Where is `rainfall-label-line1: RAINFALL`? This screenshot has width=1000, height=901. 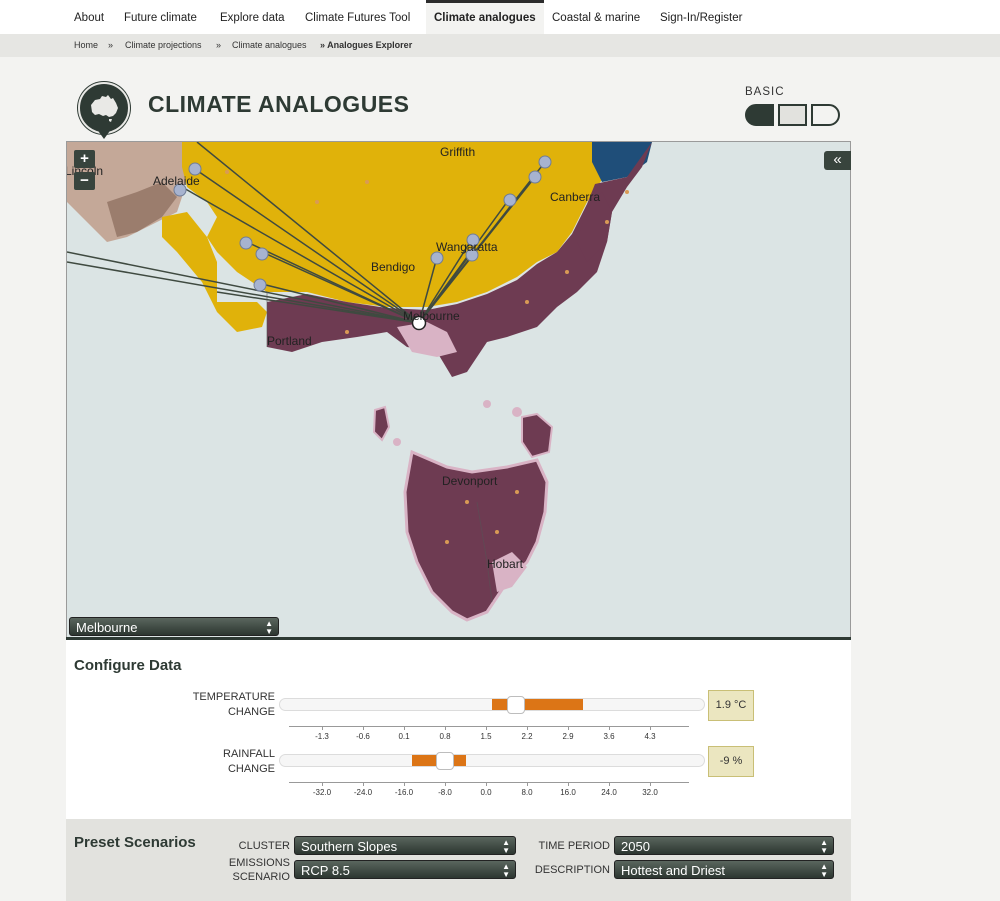
rainfall-label-line1: RAINFALL is located at coordinates (249, 754).